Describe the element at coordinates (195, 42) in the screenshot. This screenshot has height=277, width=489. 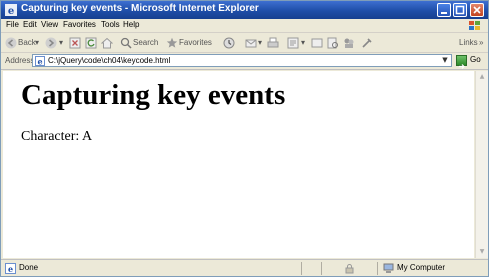
I see `favorites-button: Favorites` at that location.